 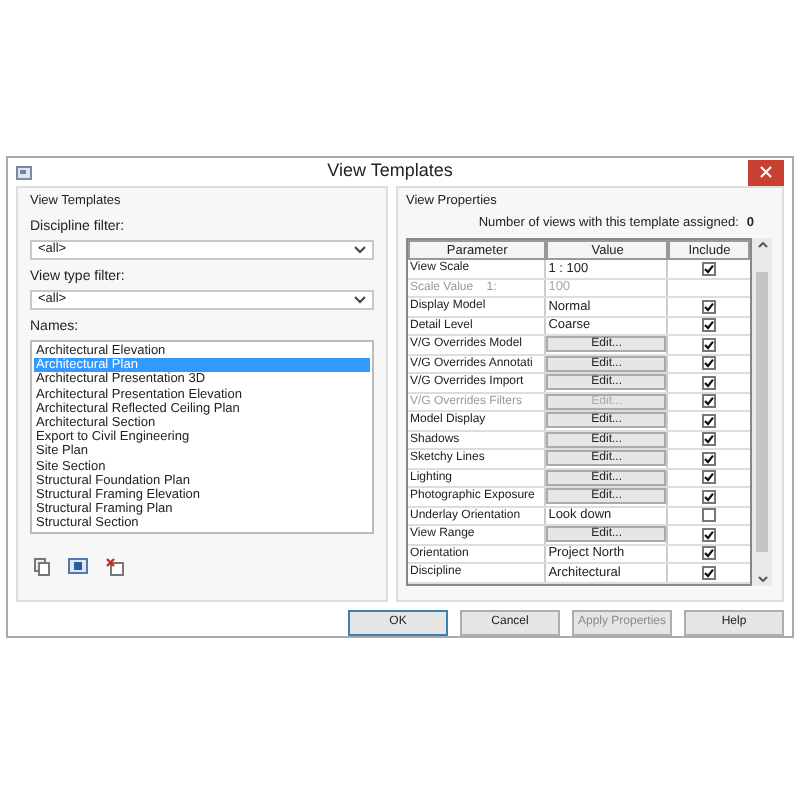 I want to click on window-title: View Templates, so click(x=390, y=171).